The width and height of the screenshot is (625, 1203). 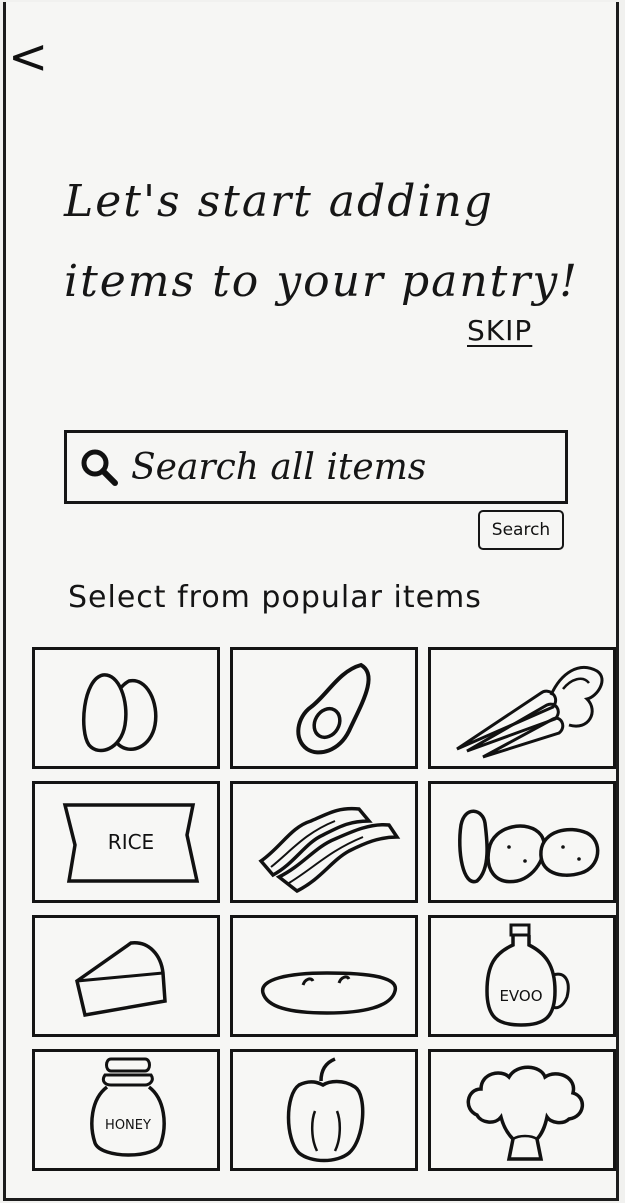 What do you see at coordinates (121, 979) in the screenshot?
I see `cheese-icon` at bounding box center [121, 979].